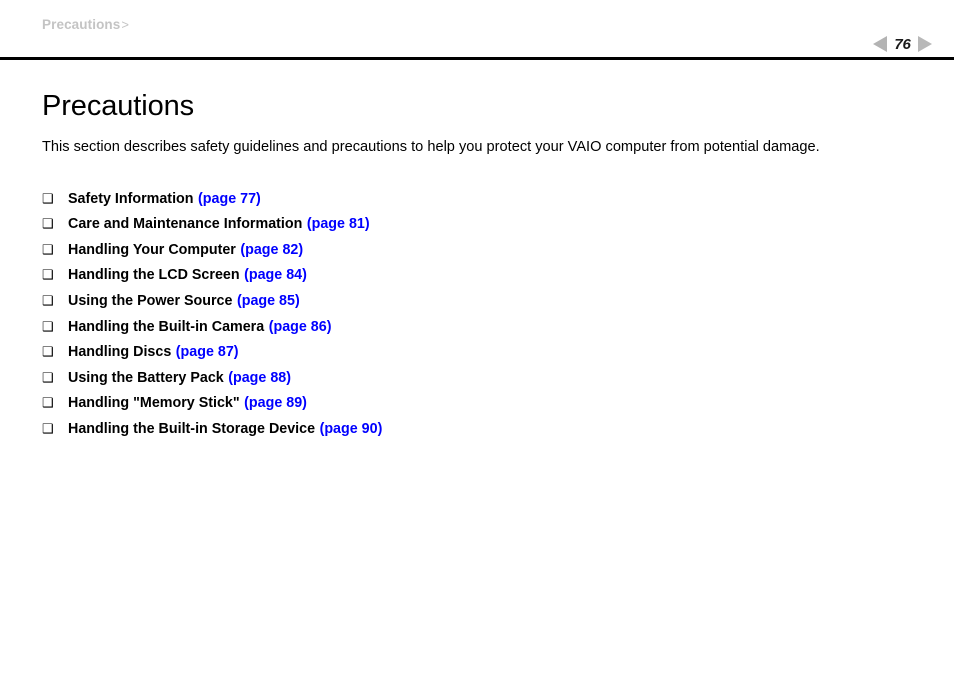 Image resolution: width=954 pixels, height=674 pixels. Describe the element at coordinates (192, 428) in the screenshot. I see `list-item-label: Handling the Built-in Storage Device` at that location.